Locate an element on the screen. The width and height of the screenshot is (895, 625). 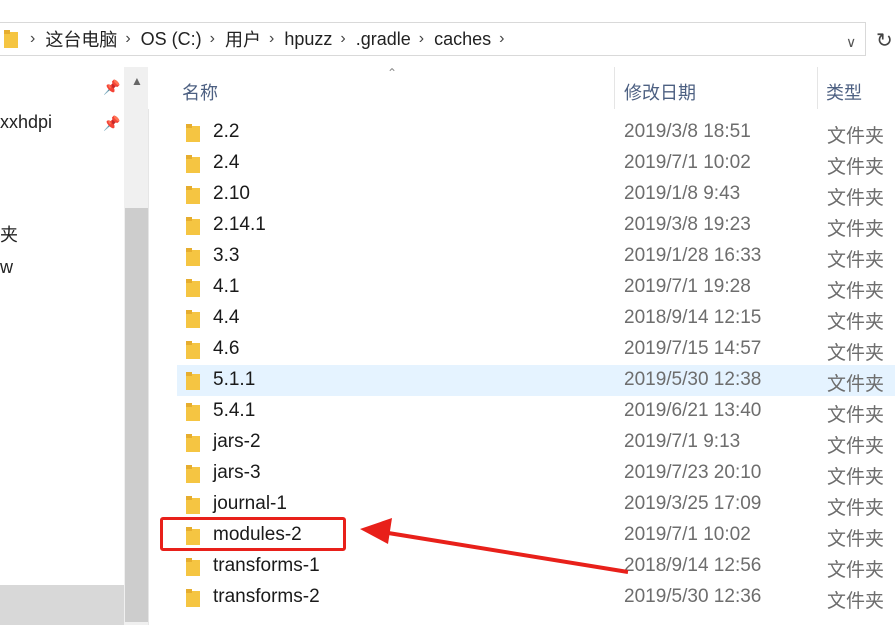
file-date: 2019/5/30 12:36 is located at coordinates (693, 596).